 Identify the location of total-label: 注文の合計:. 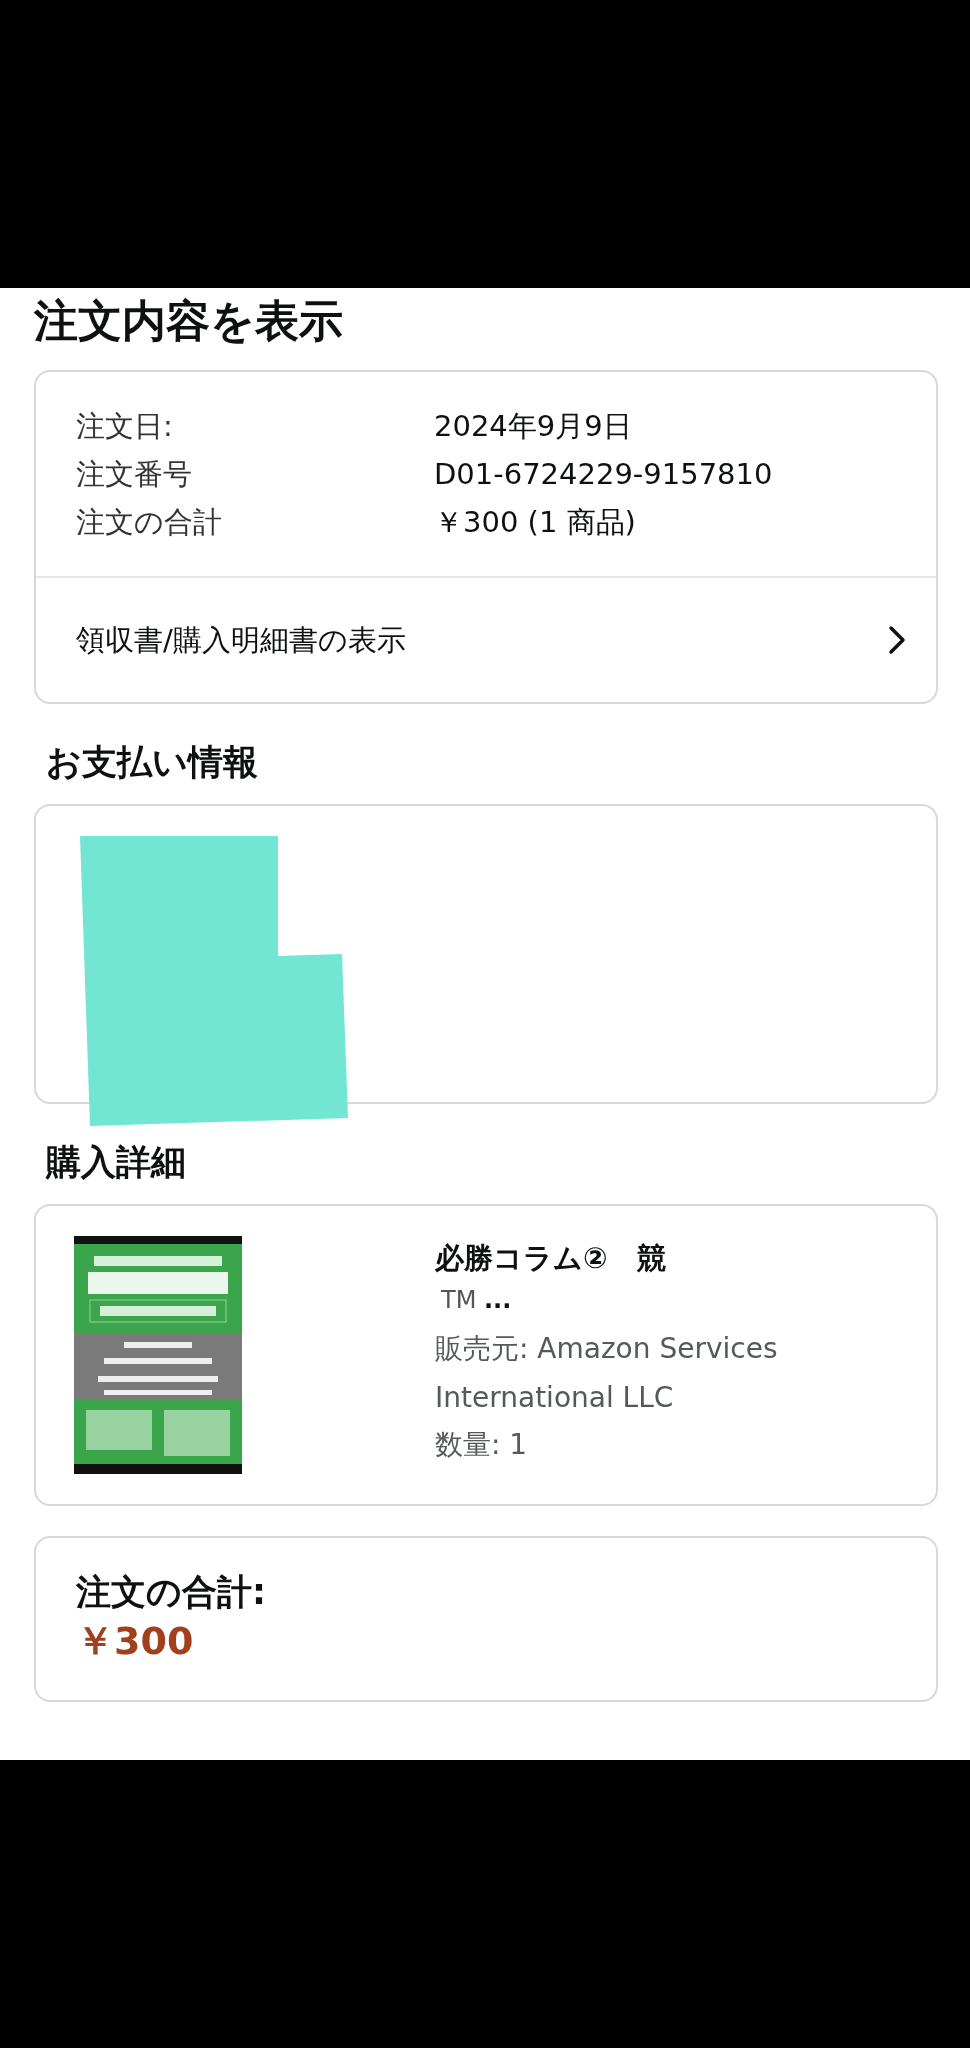
(171, 1592).